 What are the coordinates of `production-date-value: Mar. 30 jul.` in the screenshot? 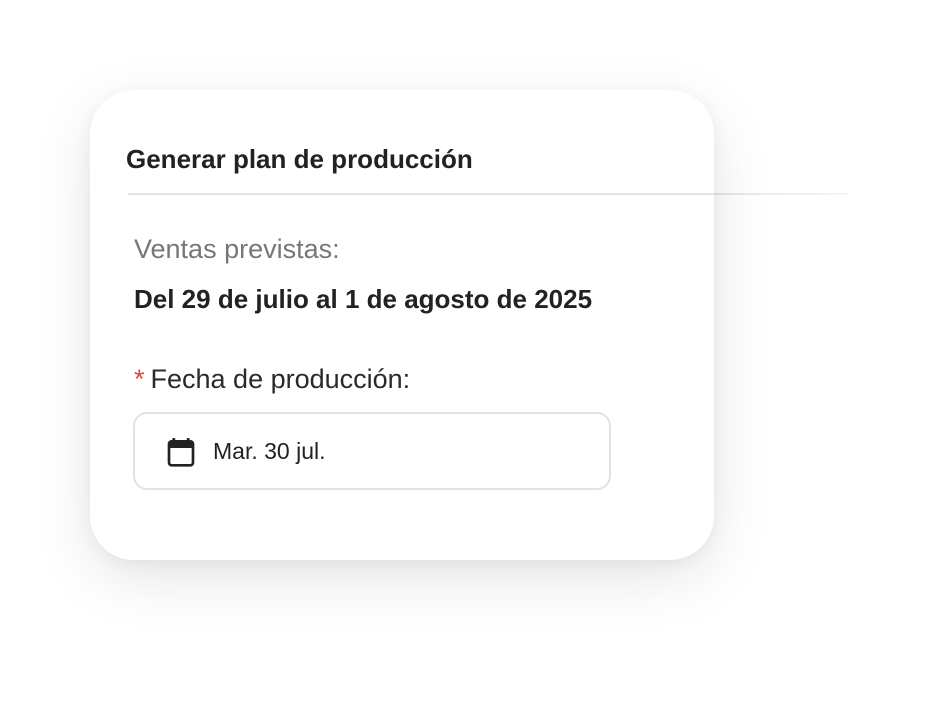 It's located at (269, 451).